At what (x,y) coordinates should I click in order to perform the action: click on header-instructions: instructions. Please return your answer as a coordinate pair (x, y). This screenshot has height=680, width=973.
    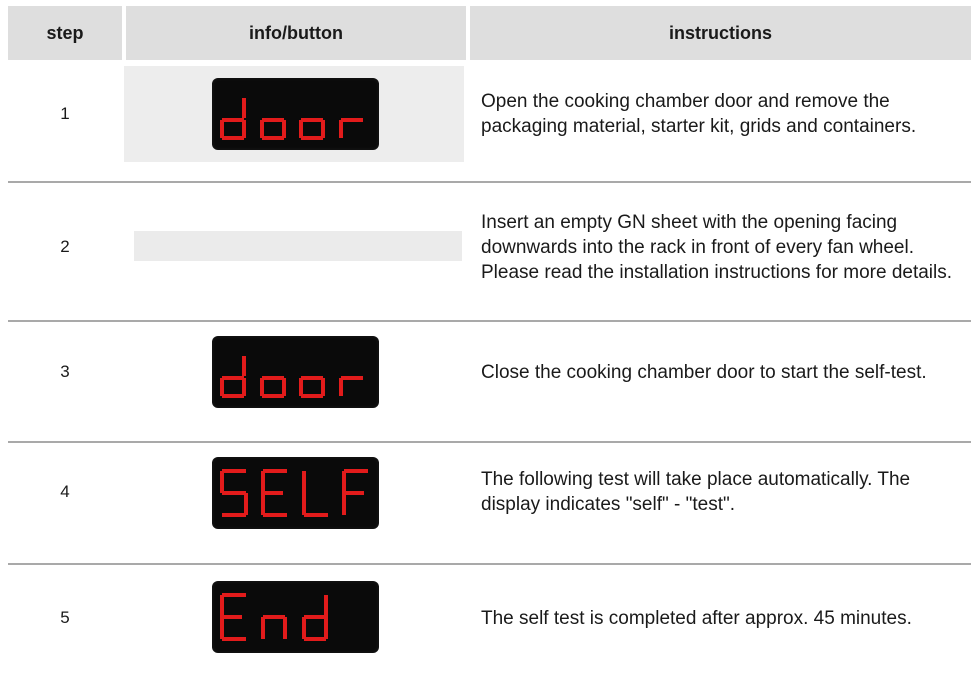
    Looking at the image, I should click on (720, 33).